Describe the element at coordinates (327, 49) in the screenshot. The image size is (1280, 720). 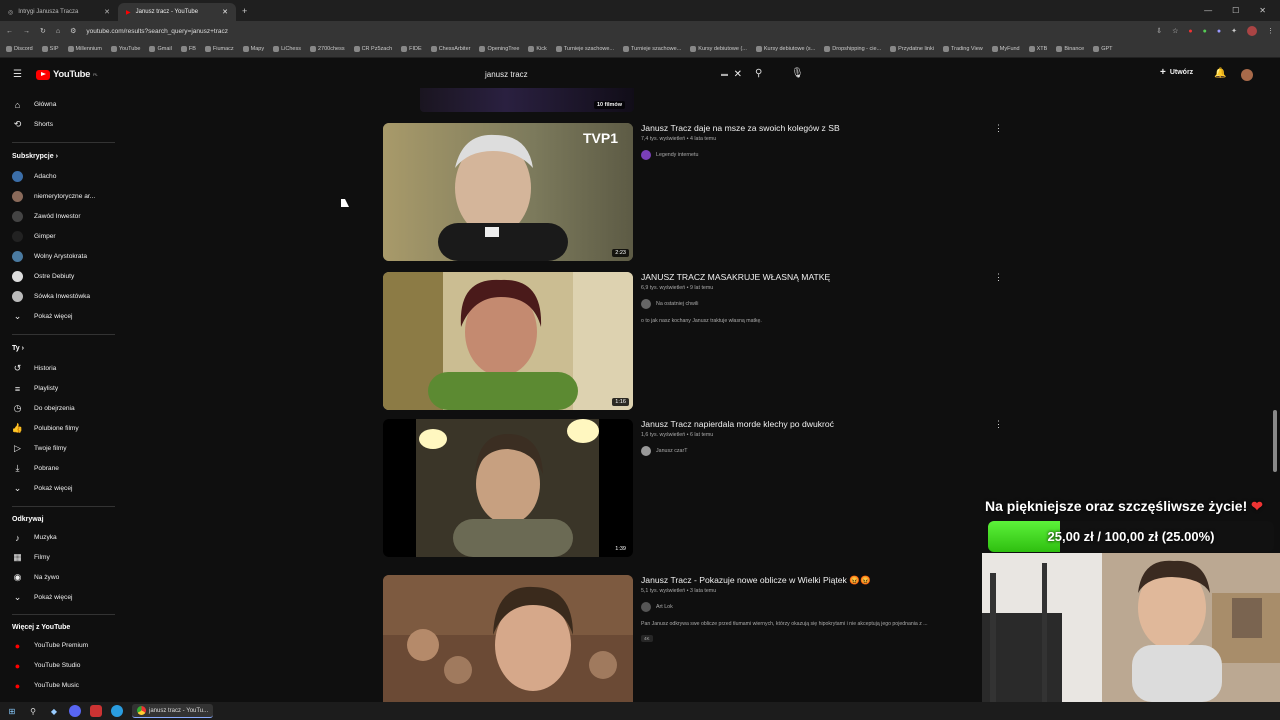
I see `bookmark-item: 2700chess` at that location.